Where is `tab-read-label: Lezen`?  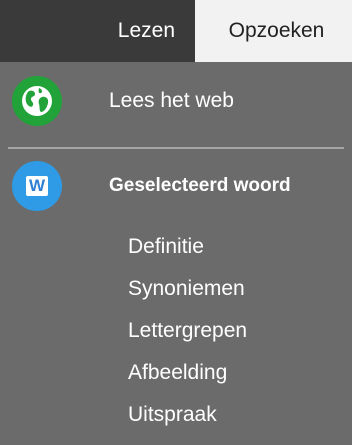 tab-read-label: Lezen is located at coordinates (146, 30).